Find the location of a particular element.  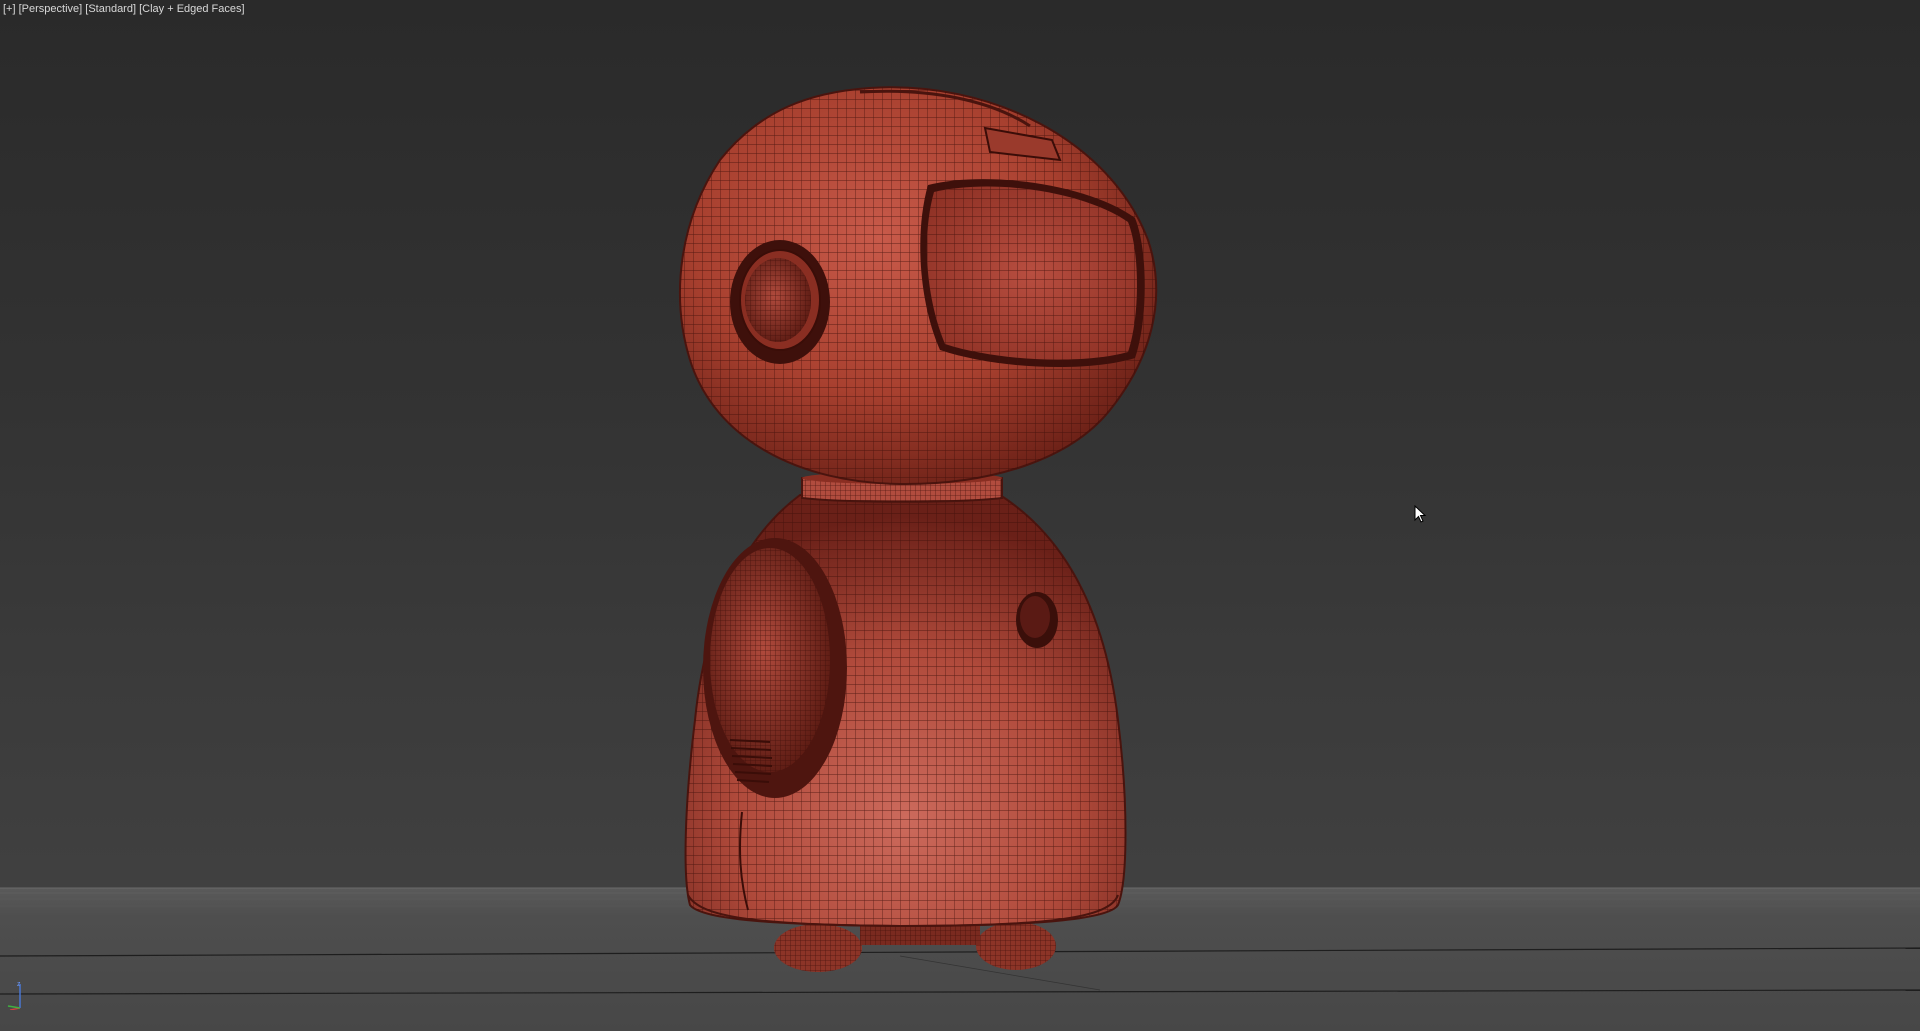

robot-face-screen is located at coordinates (1032, 273).